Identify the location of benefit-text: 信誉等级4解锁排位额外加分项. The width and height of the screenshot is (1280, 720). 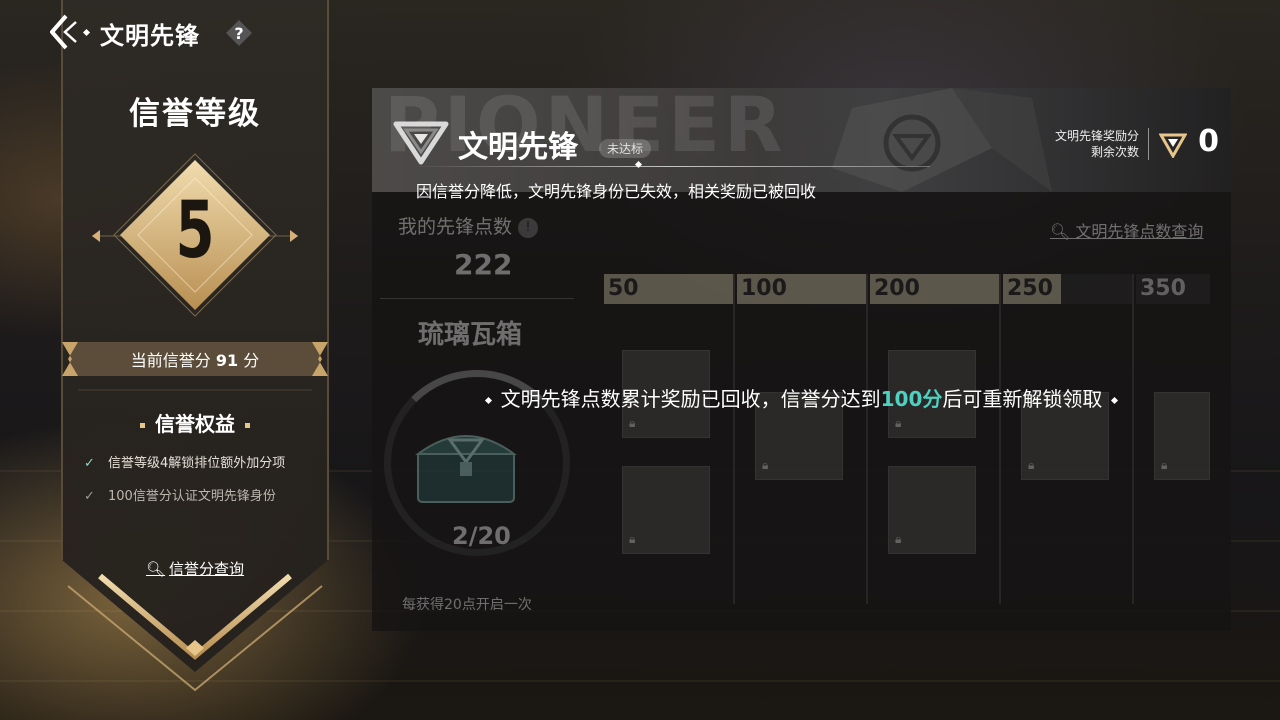
(197, 463).